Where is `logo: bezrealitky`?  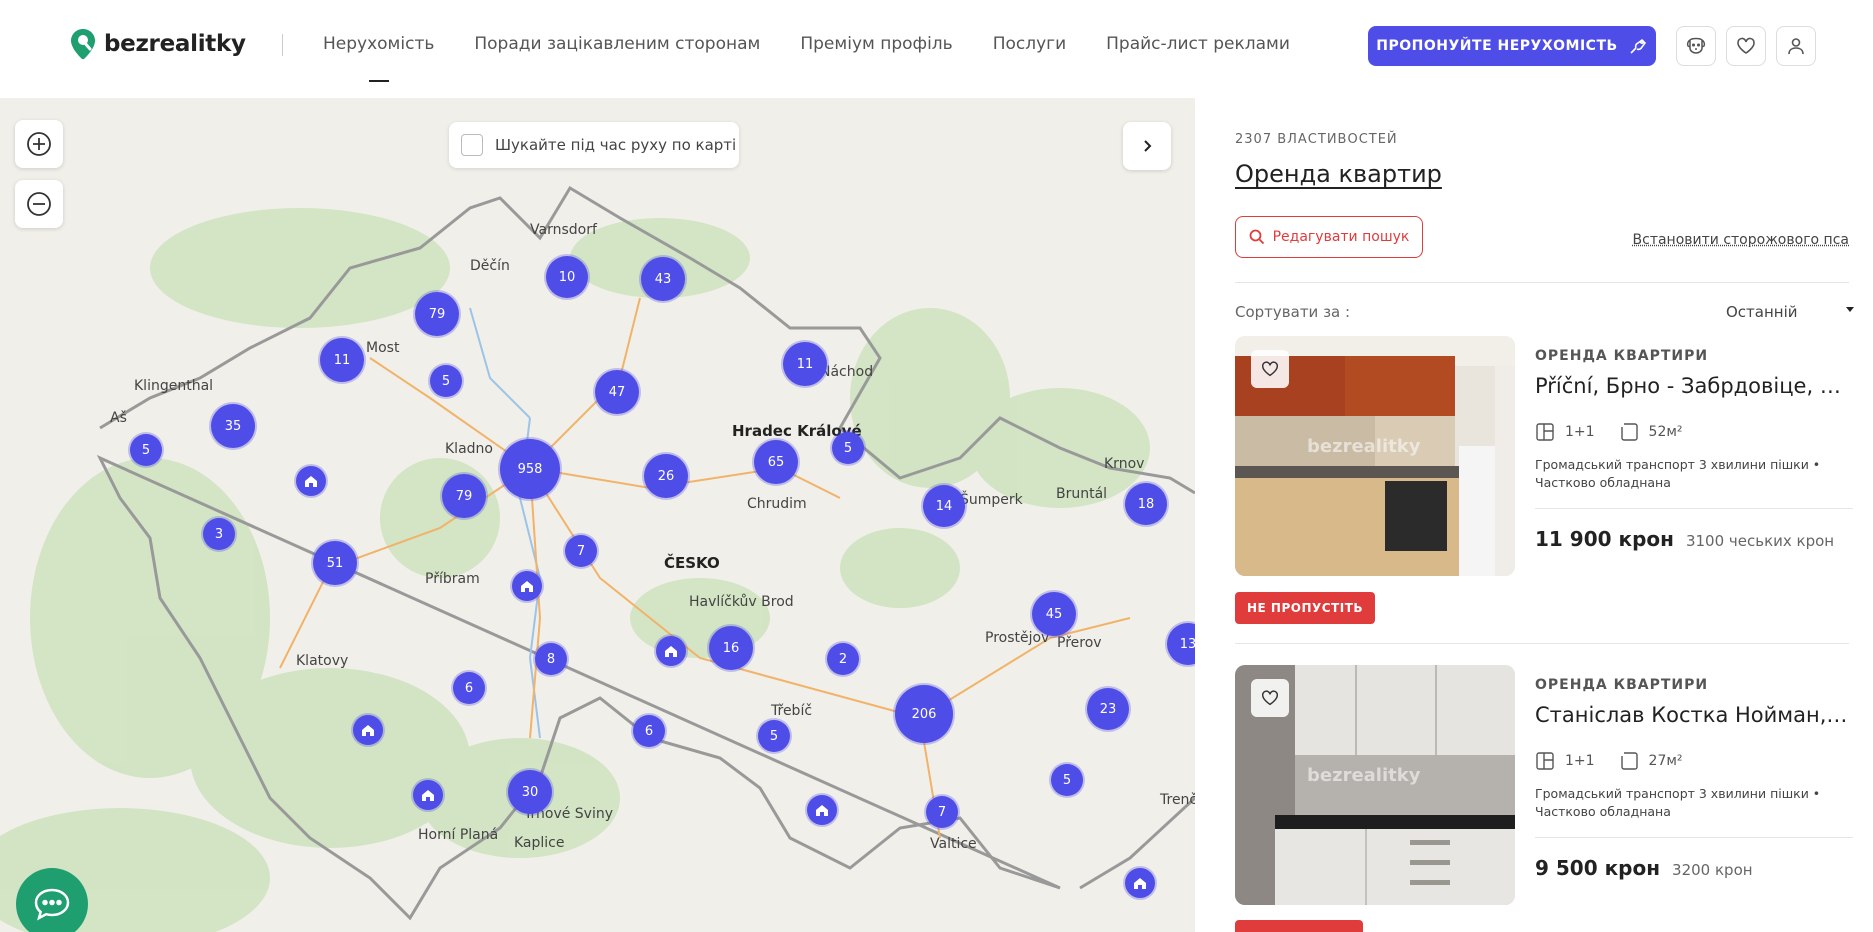
logo: bezrealitky is located at coordinates (158, 44).